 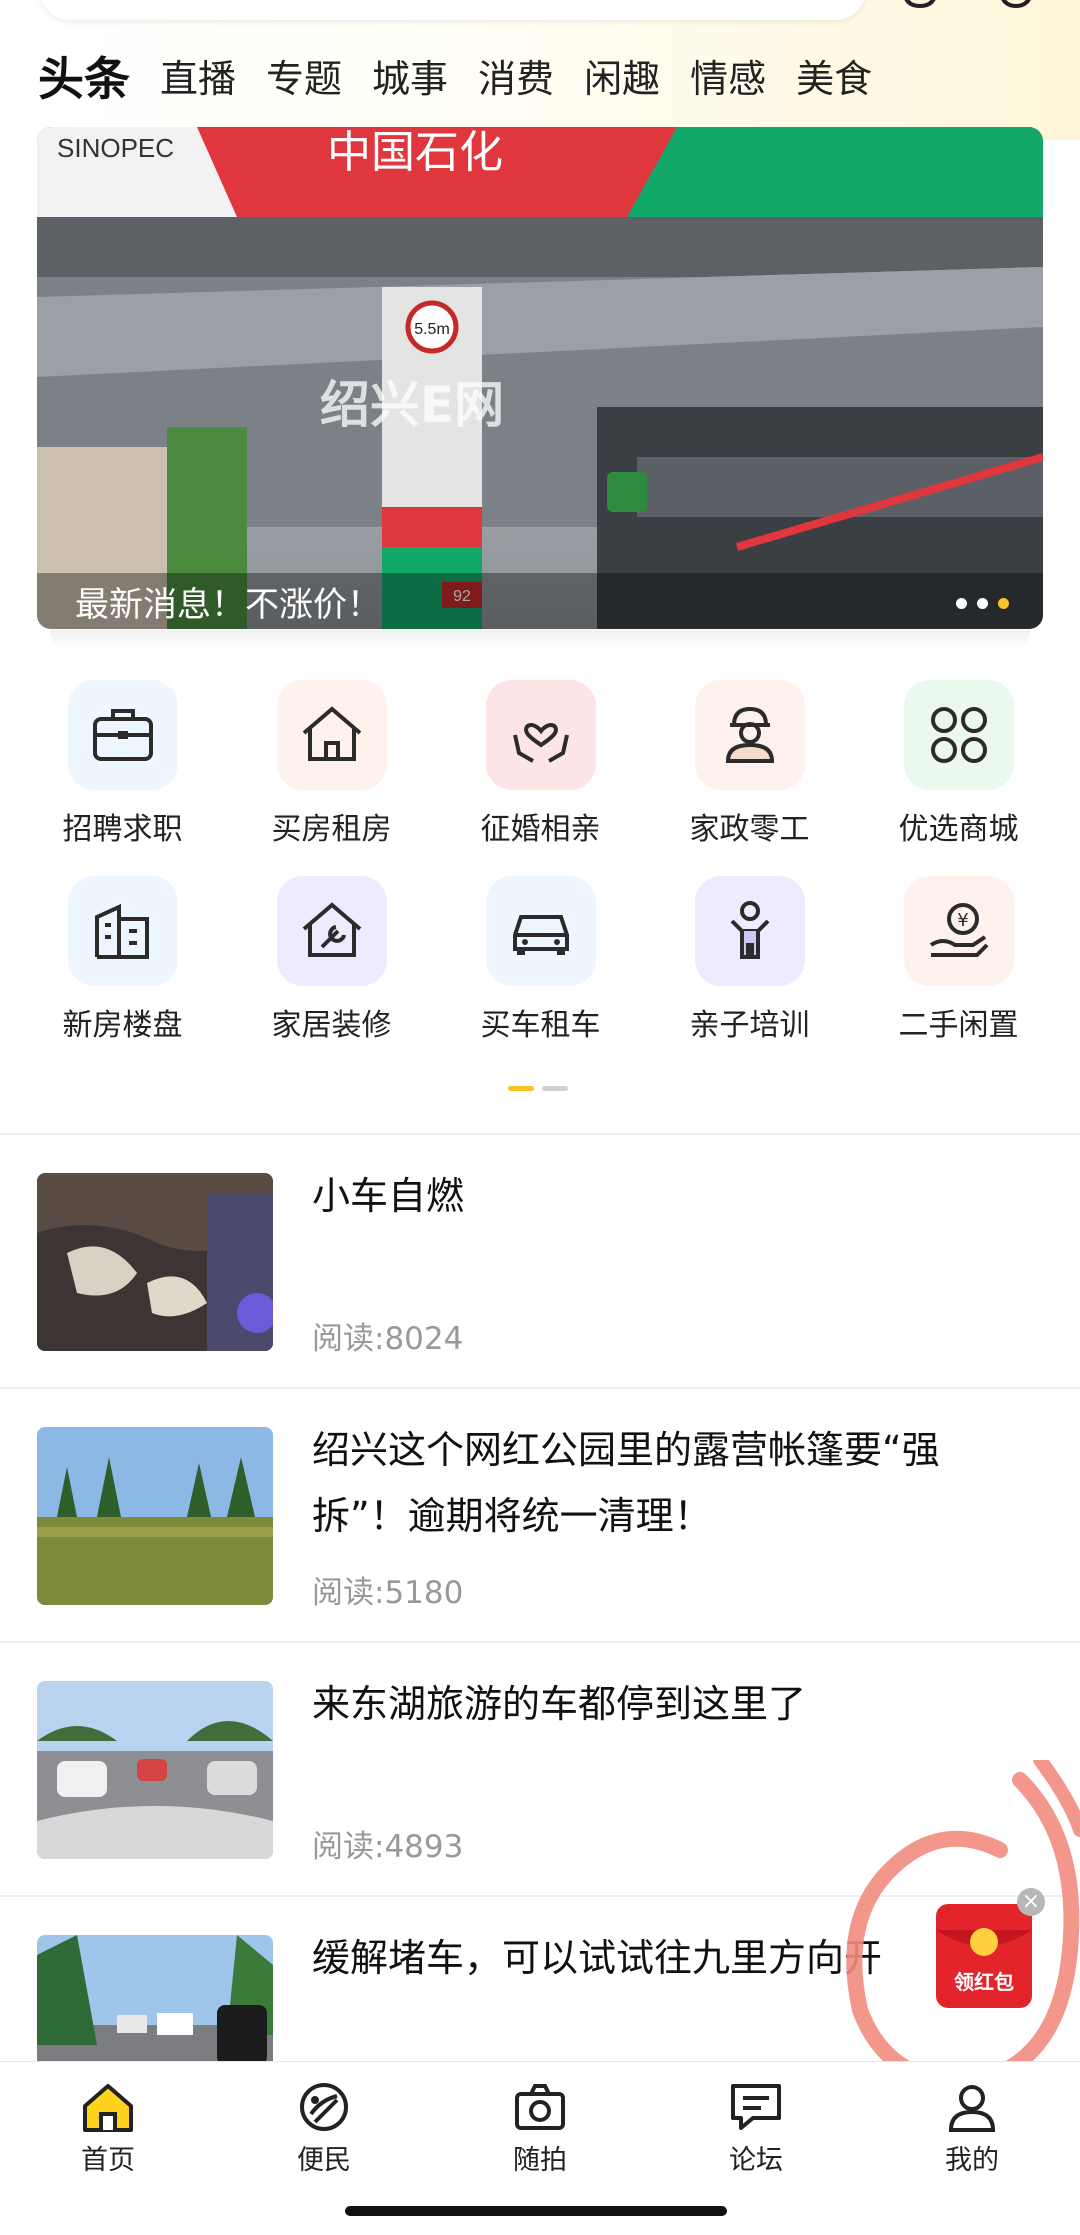 I want to click on nav-label: 便民, so click(x=324, y=2160).